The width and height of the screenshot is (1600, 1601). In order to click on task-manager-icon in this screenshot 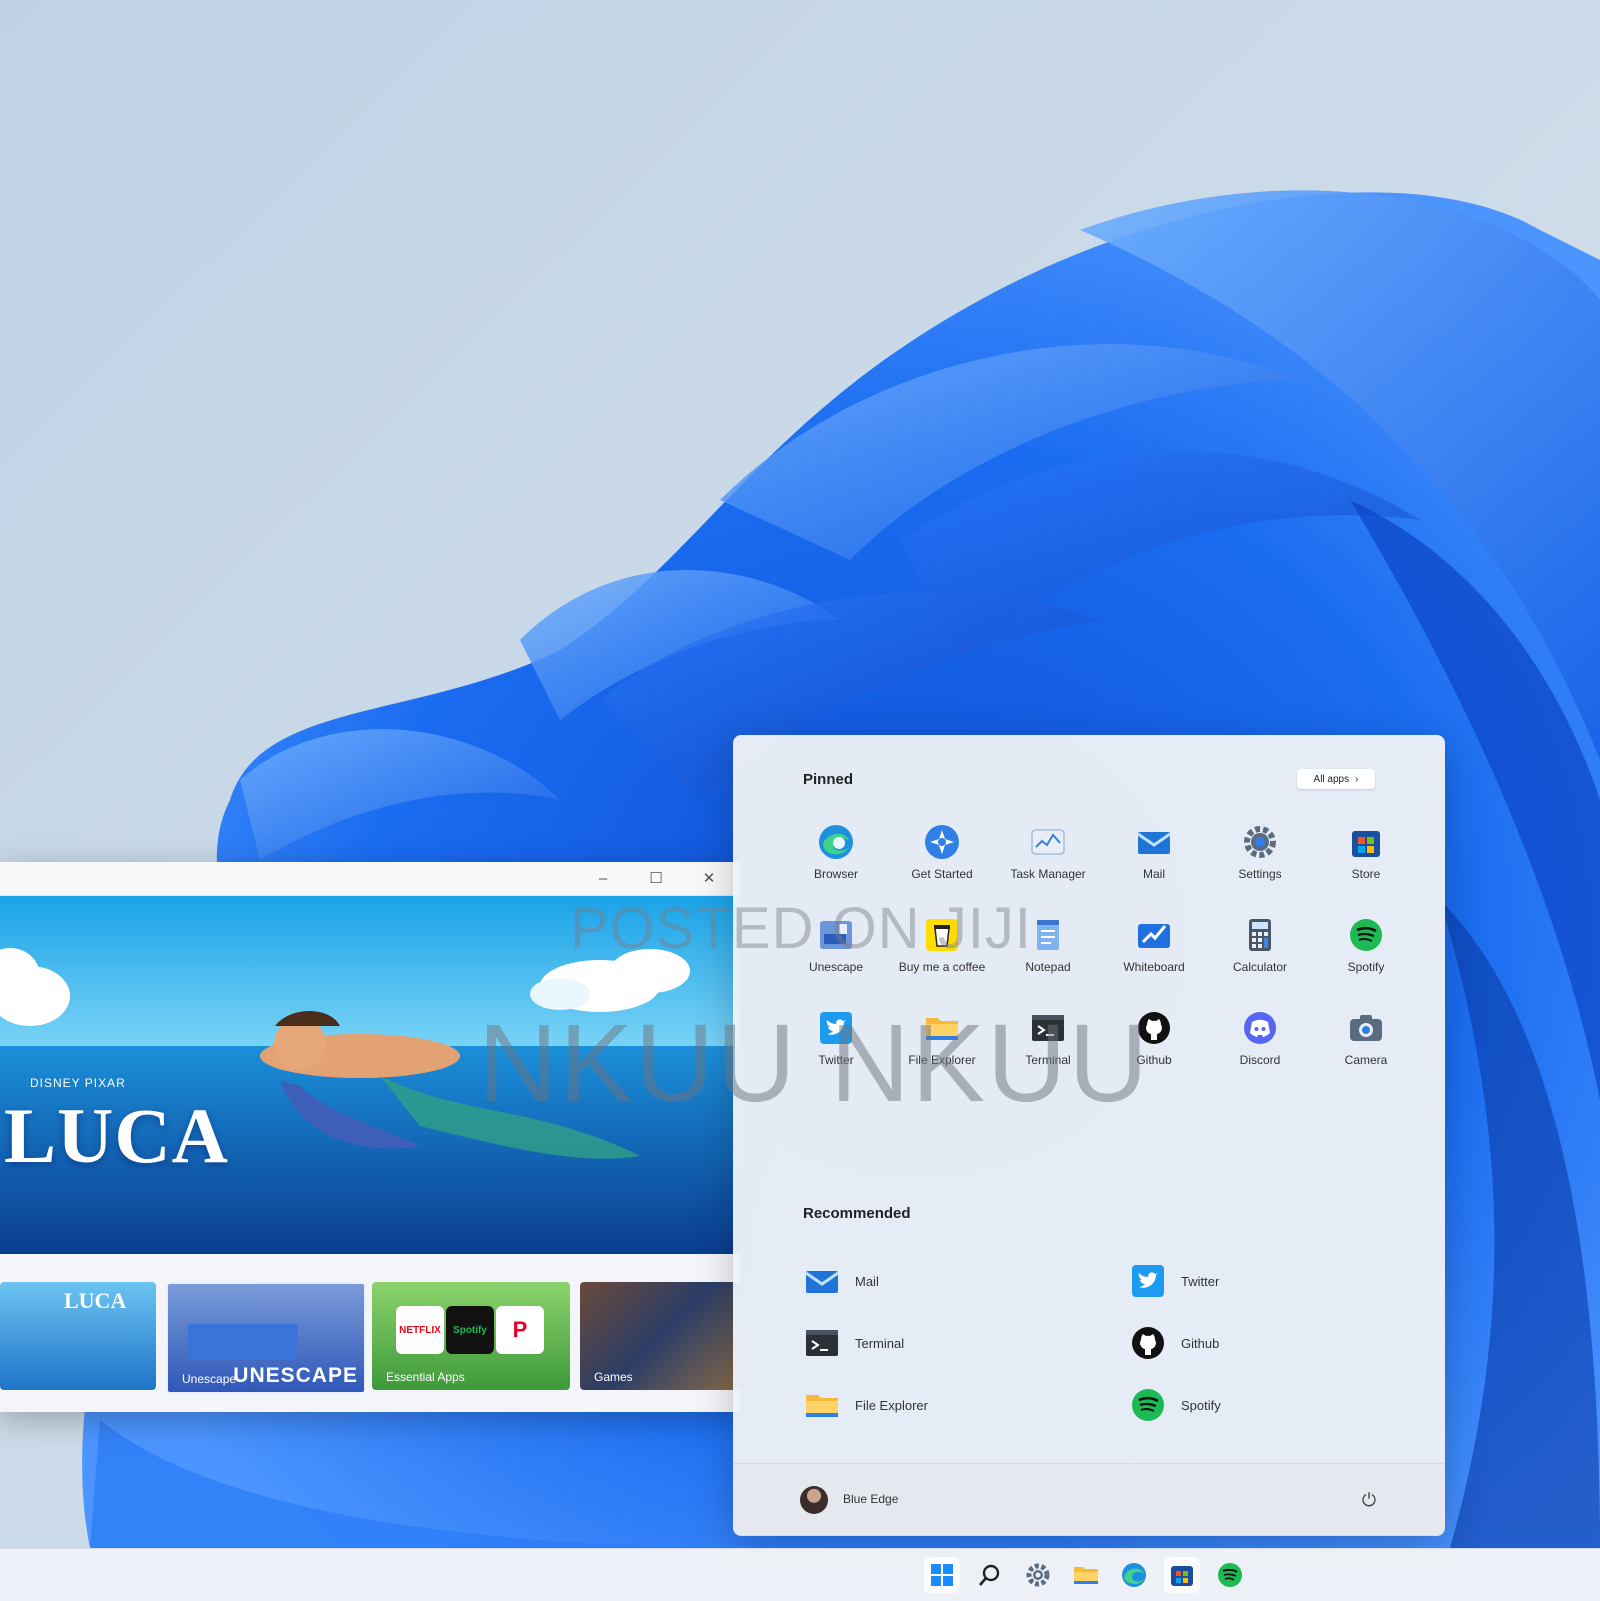, I will do `click(1048, 842)`.